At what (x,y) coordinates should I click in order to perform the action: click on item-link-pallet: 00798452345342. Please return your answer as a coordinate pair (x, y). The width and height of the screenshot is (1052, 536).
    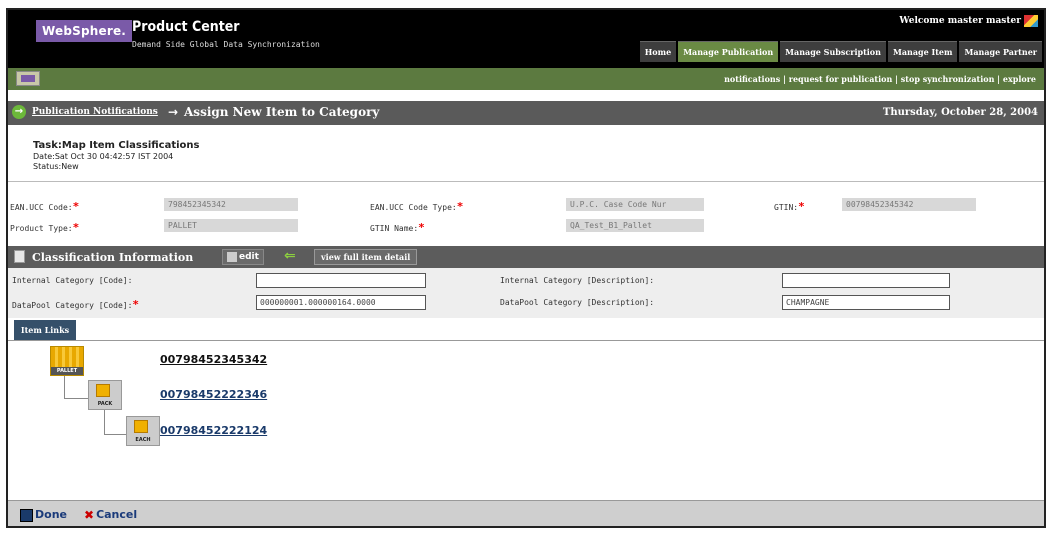
    Looking at the image, I should click on (213, 359).